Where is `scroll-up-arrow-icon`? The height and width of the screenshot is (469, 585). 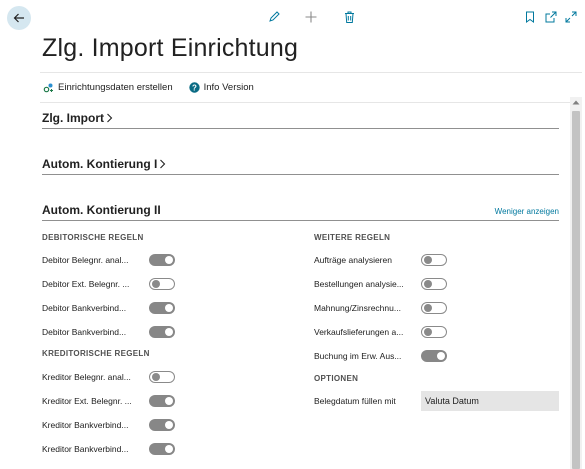 scroll-up-arrow-icon is located at coordinates (576, 103).